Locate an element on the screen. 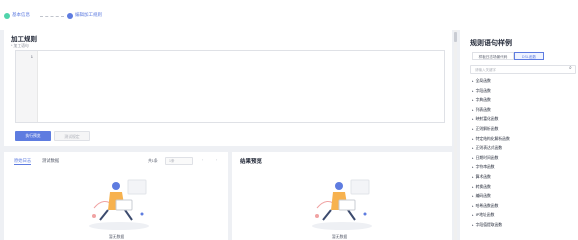 The width and height of the screenshot is (578, 240). function-category-label: 特定结构化解析函数 is located at coordinates (492, 138).